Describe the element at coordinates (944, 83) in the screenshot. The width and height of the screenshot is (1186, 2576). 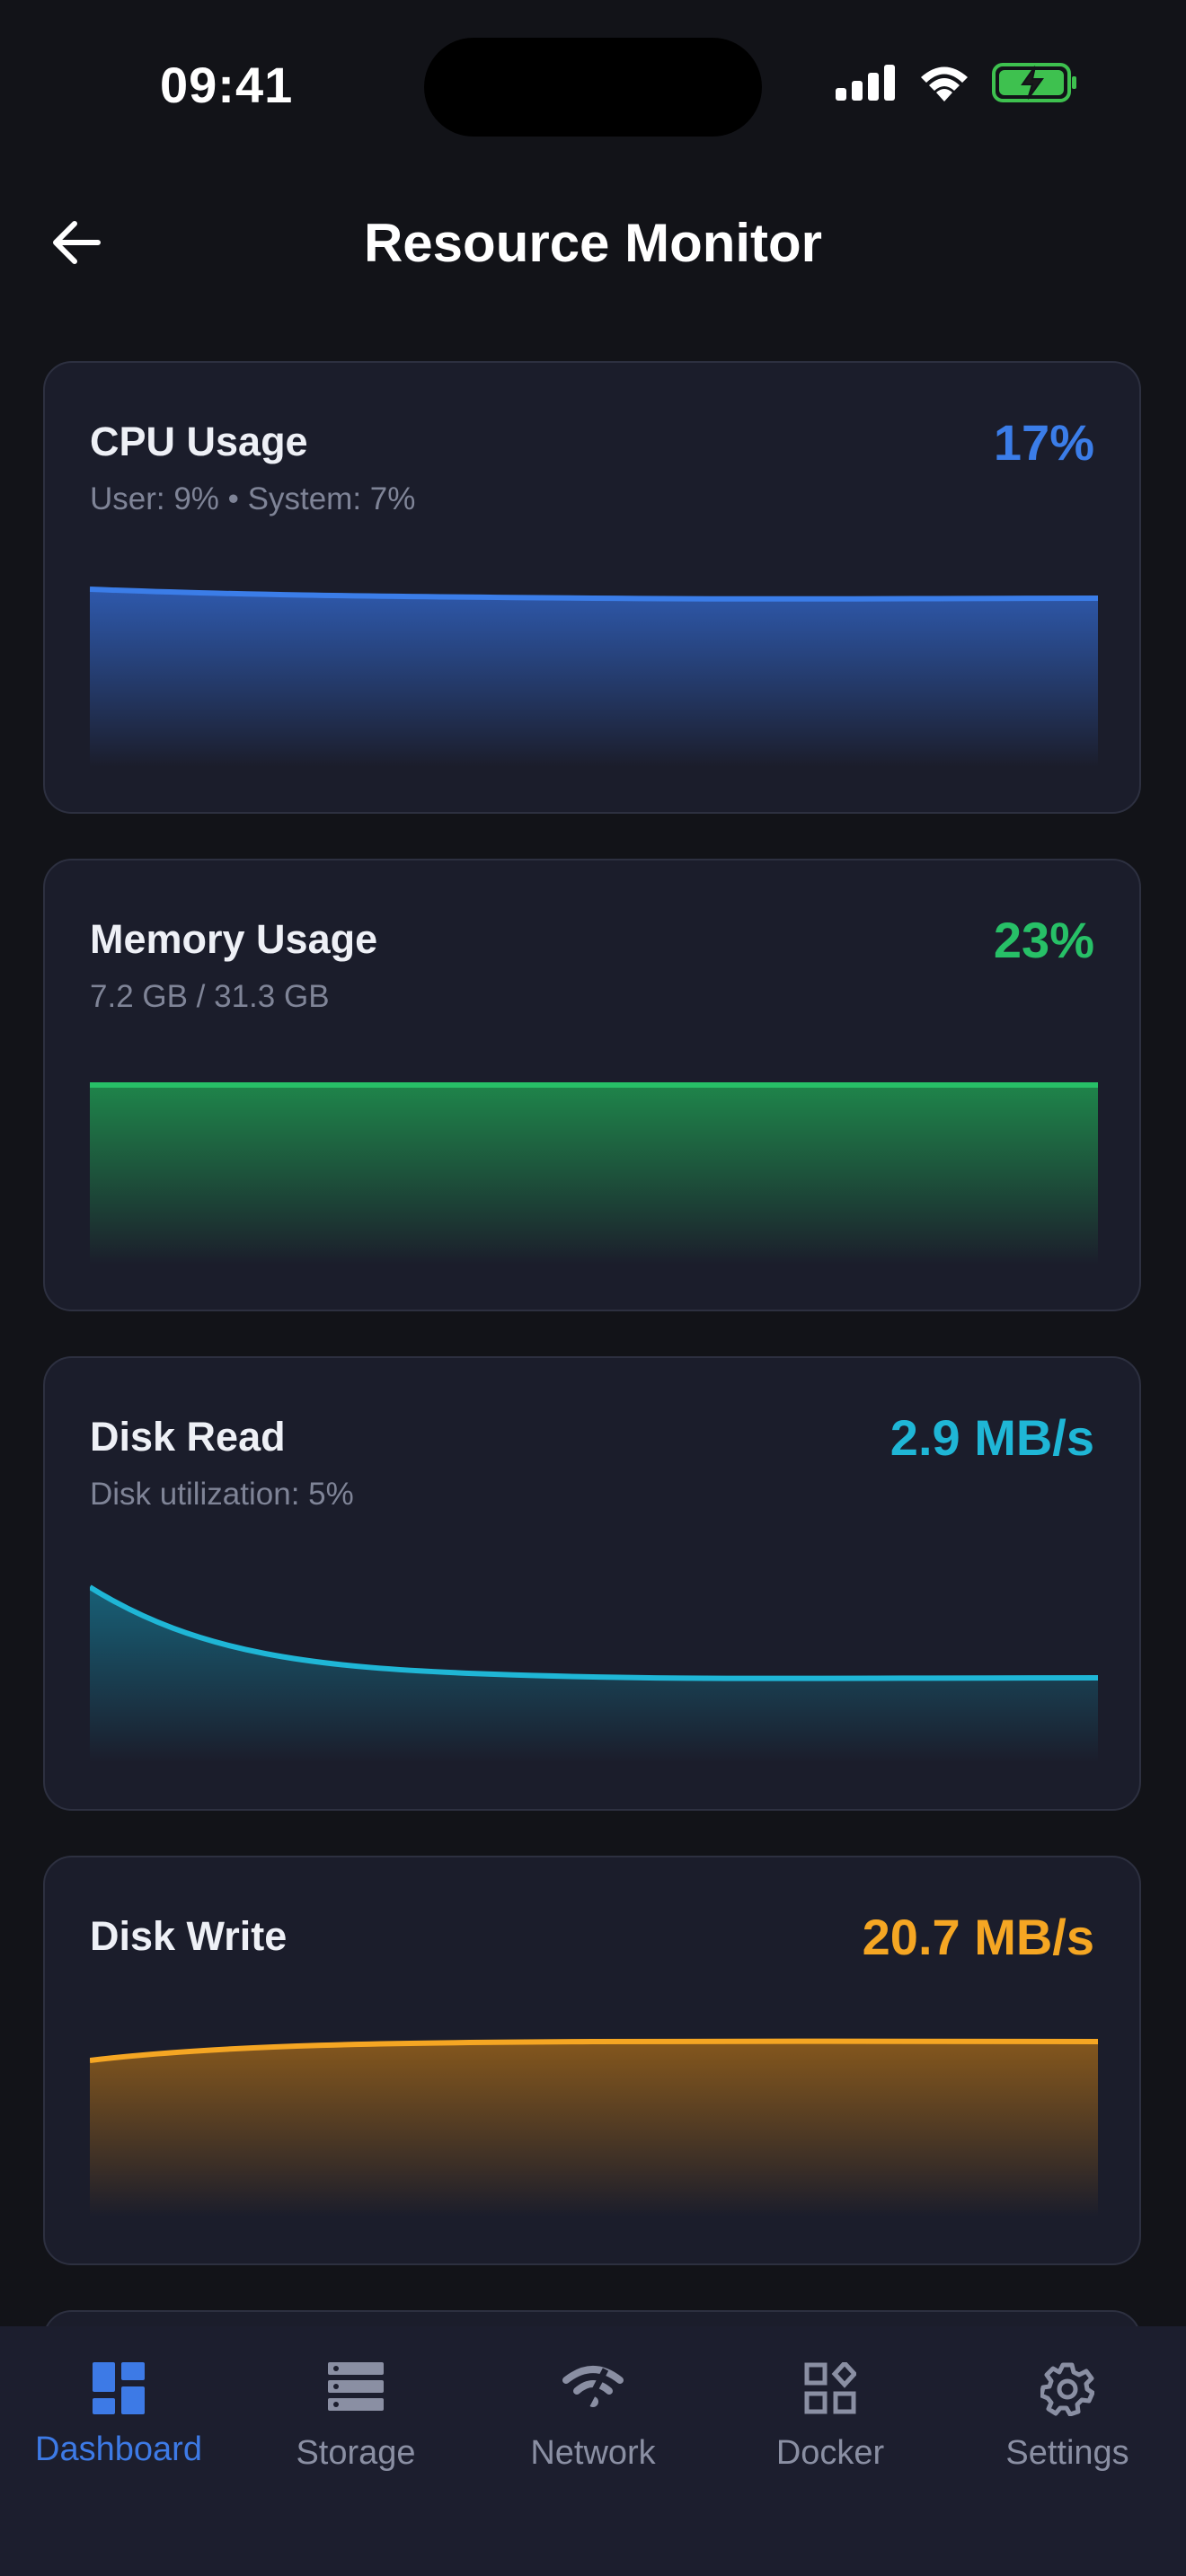
I see `wifi-icon` at that location.